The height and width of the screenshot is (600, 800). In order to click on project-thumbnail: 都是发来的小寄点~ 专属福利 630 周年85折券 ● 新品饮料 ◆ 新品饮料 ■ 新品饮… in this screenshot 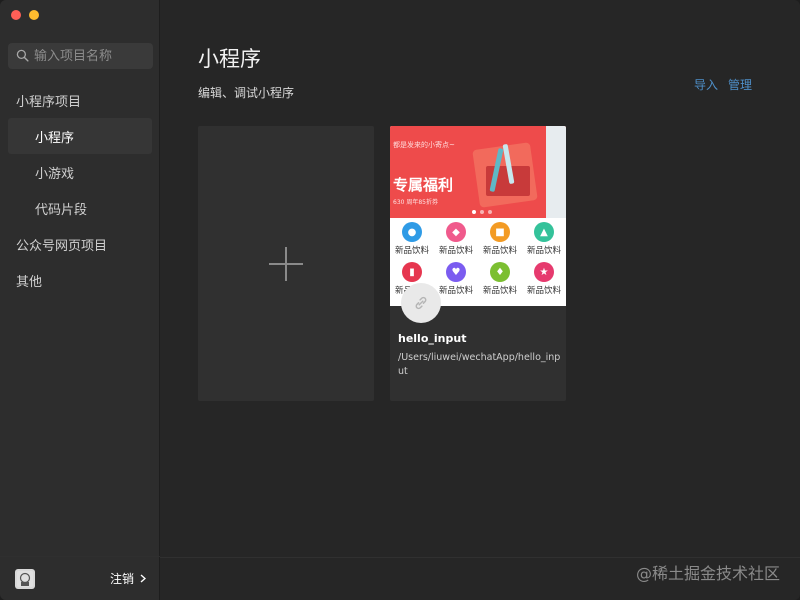, I will do `click(478, 216)`.